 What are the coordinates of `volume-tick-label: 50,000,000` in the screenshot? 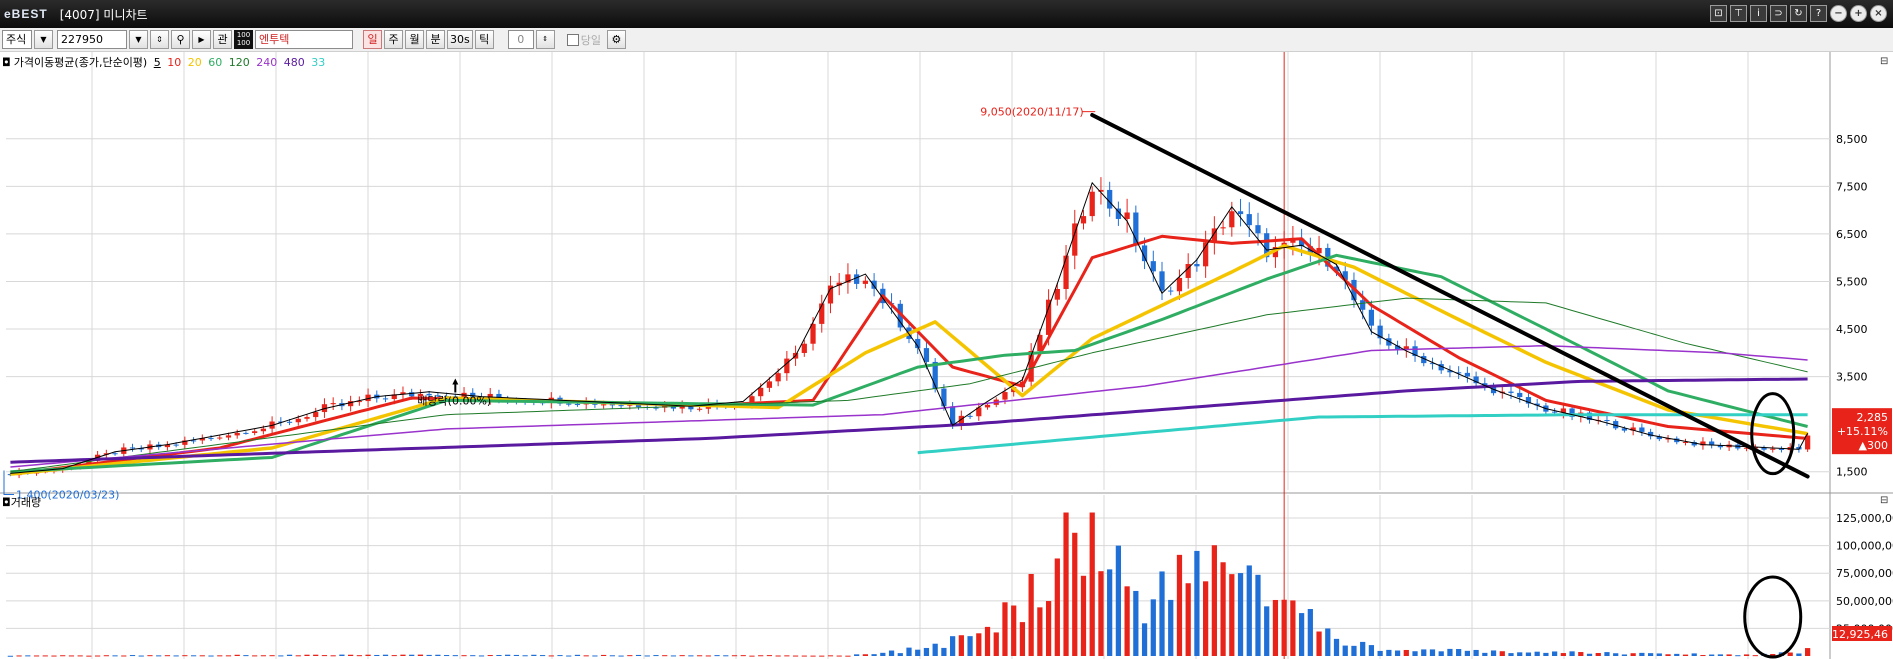 It's located at (1864, 601).